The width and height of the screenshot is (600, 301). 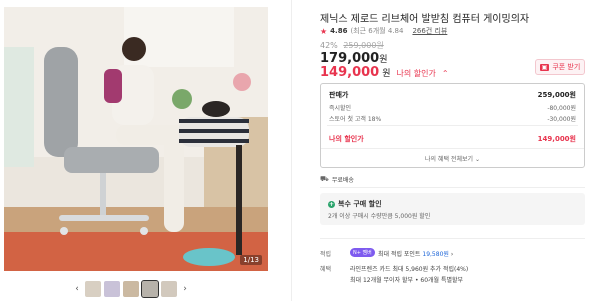 I want to click on sale-price: 179,000원, so click(x=354, y=58).